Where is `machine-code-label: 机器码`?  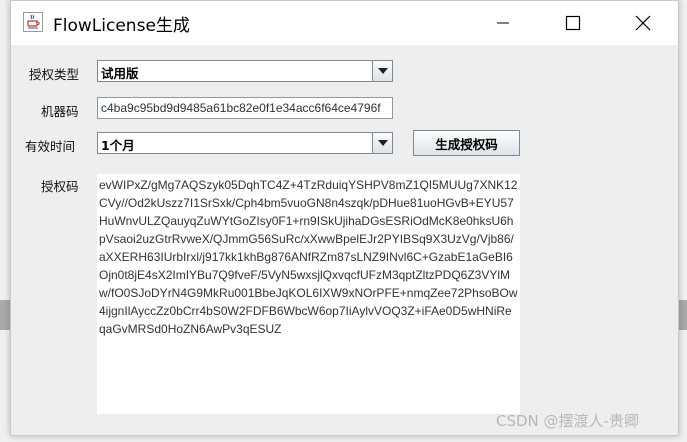
machine-code-label: 机器码 is located at coordinates (60, 111).